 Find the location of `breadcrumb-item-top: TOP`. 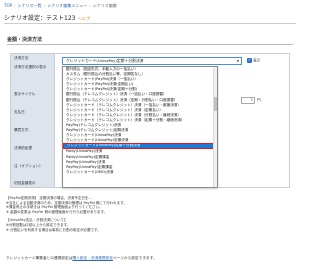

breadcrumb-item-top: TOP is located at coordinates (8, 5).